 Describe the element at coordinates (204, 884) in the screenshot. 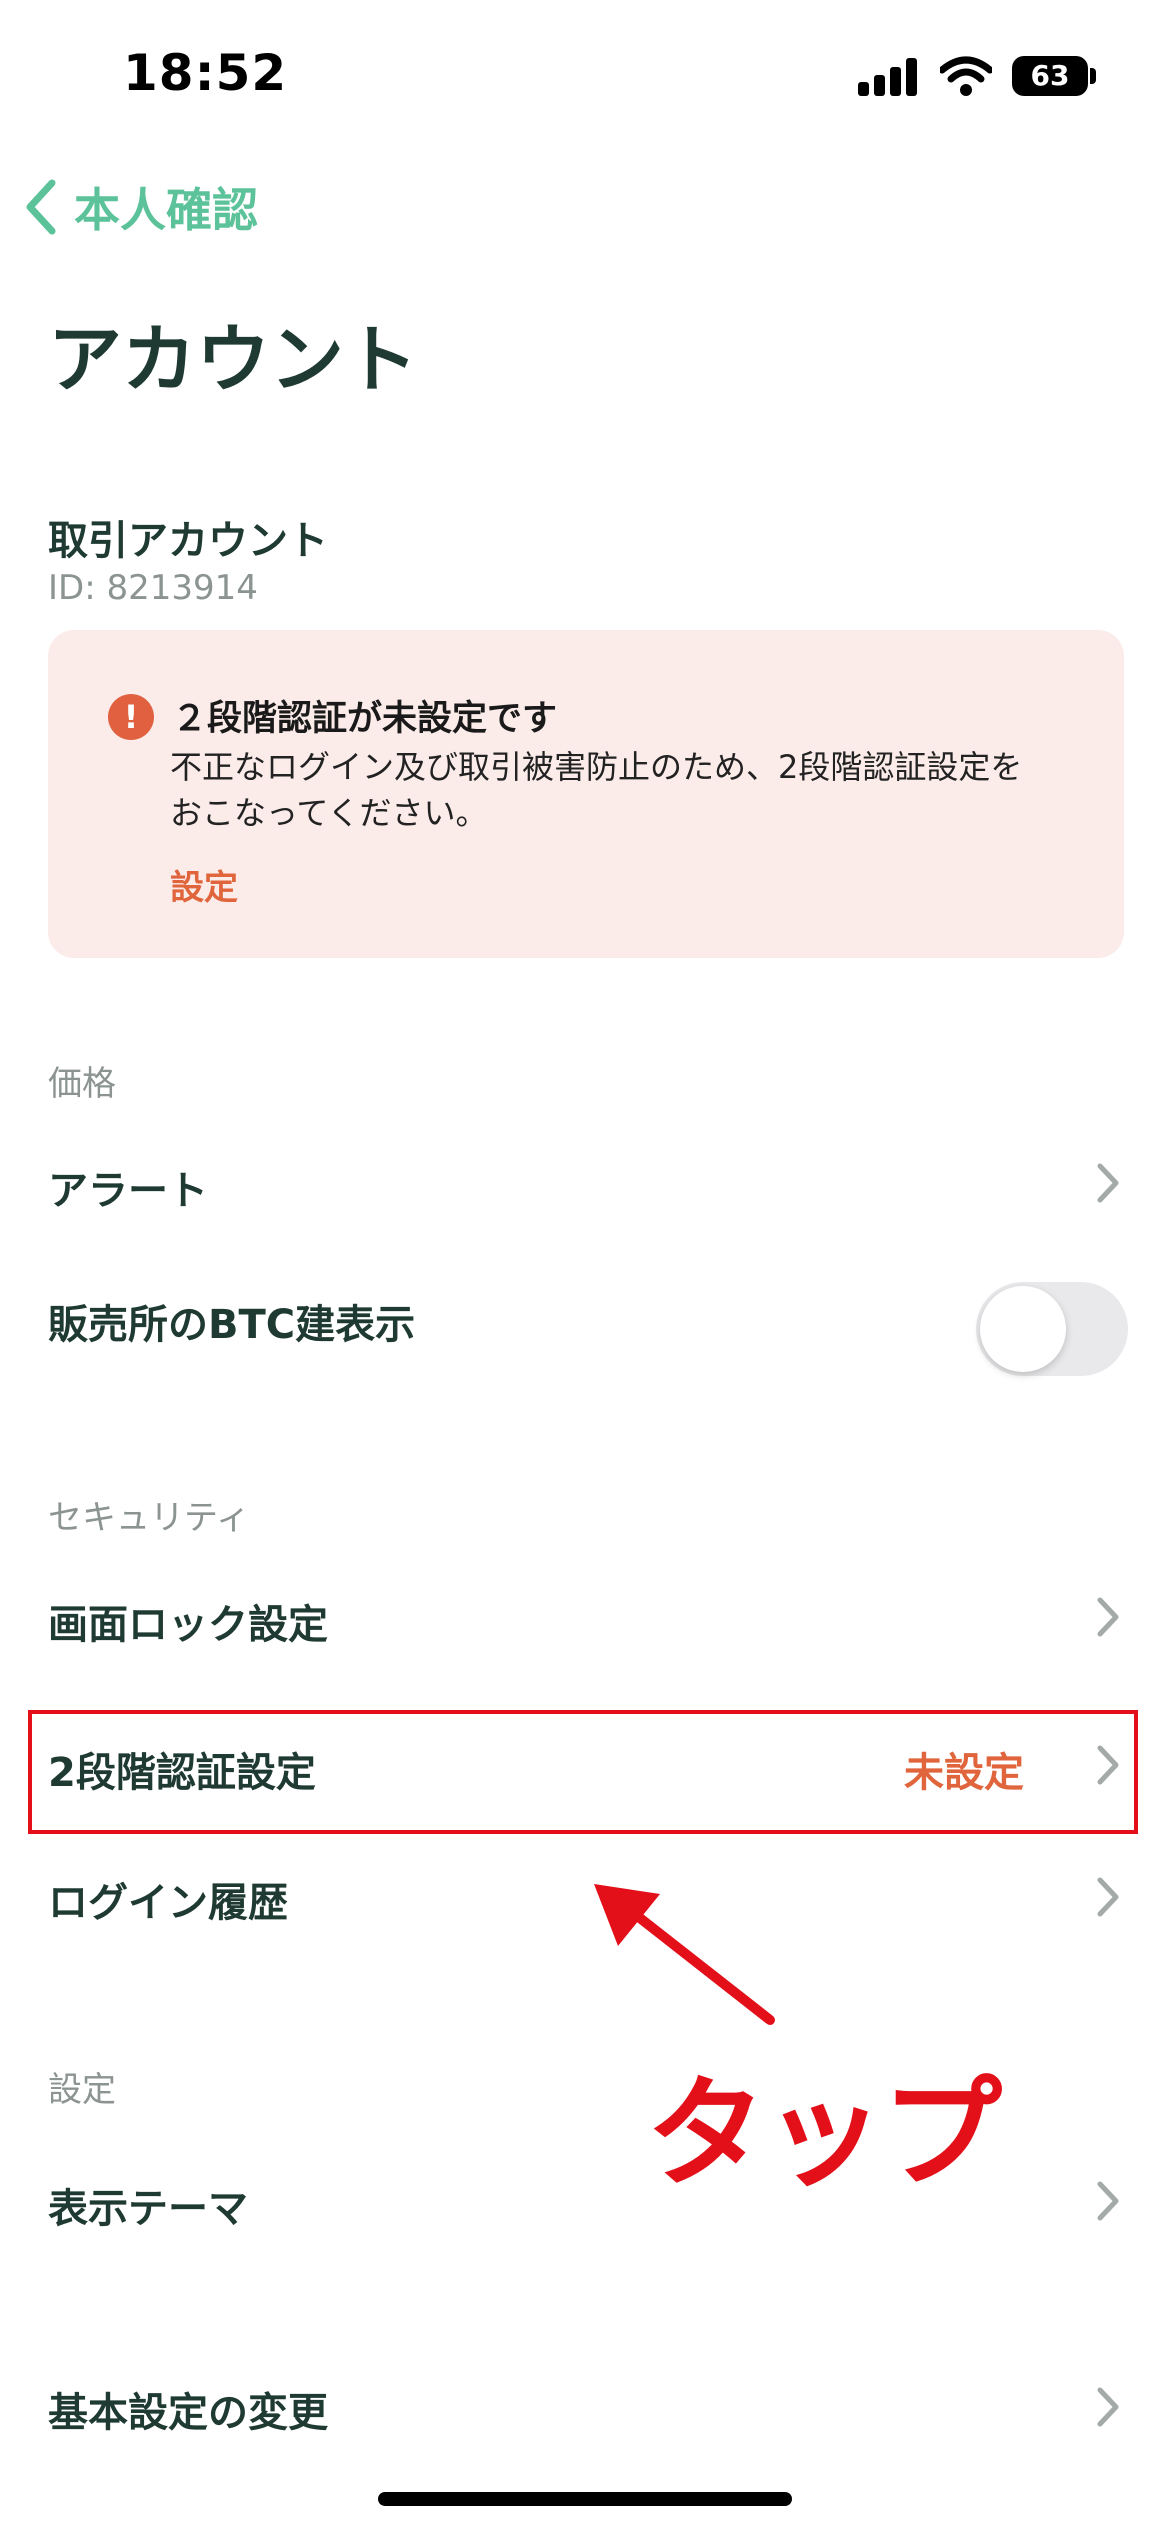

I see `alert-setup-link: 設定` at that location.